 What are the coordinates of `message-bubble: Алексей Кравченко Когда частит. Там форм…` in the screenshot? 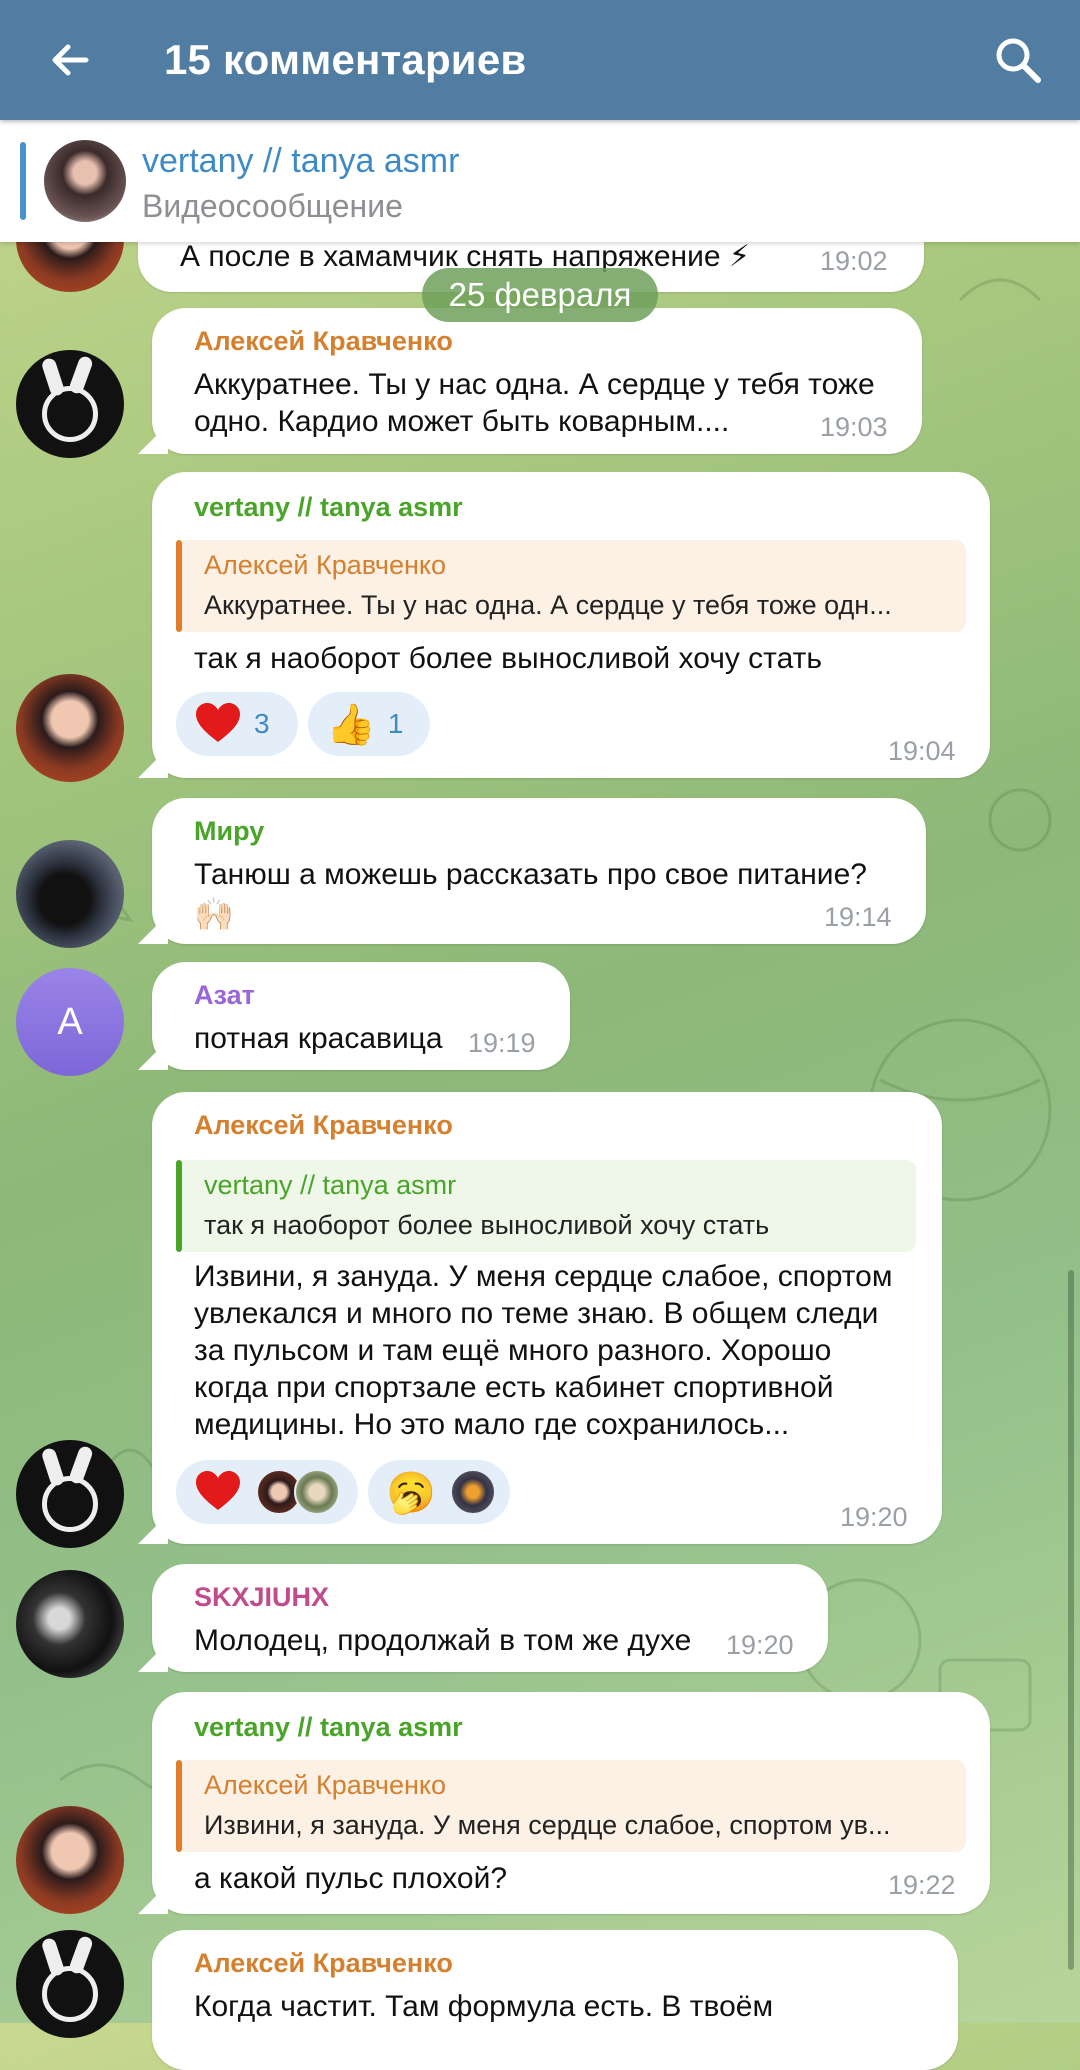 It's located at (555, 2000).